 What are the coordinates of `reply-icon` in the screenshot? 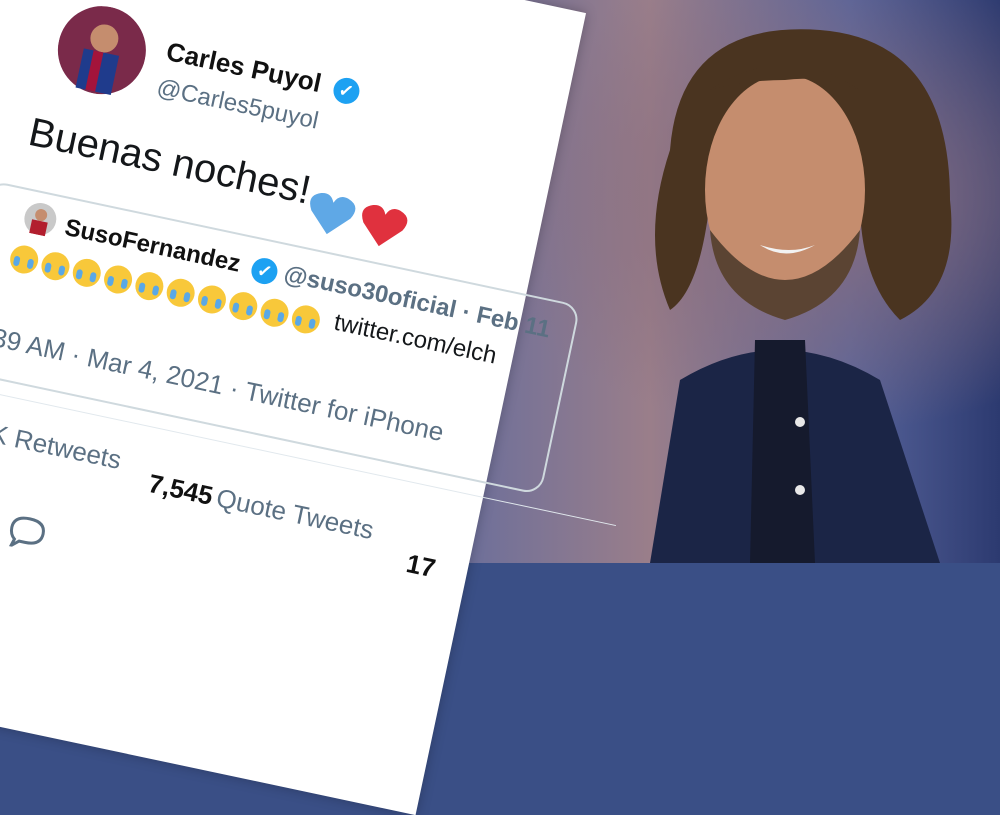 It's located at (27, 532).